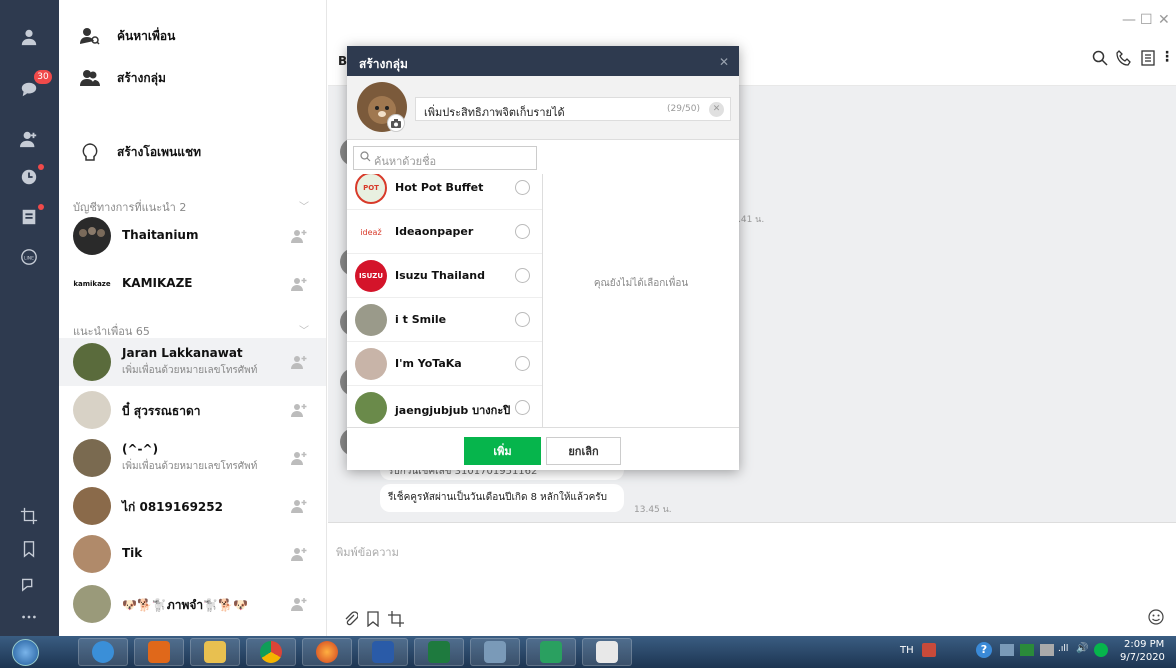  What do you see at coordinates (445, 158) in the screenshot?
I see `search-input: ค้นหาด้วยชื่อ` at bounding box center [445, 158].